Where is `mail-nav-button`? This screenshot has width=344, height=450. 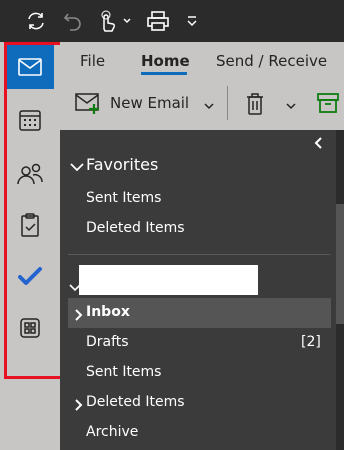 mail-nav-button is located at coordinates (30, 67).